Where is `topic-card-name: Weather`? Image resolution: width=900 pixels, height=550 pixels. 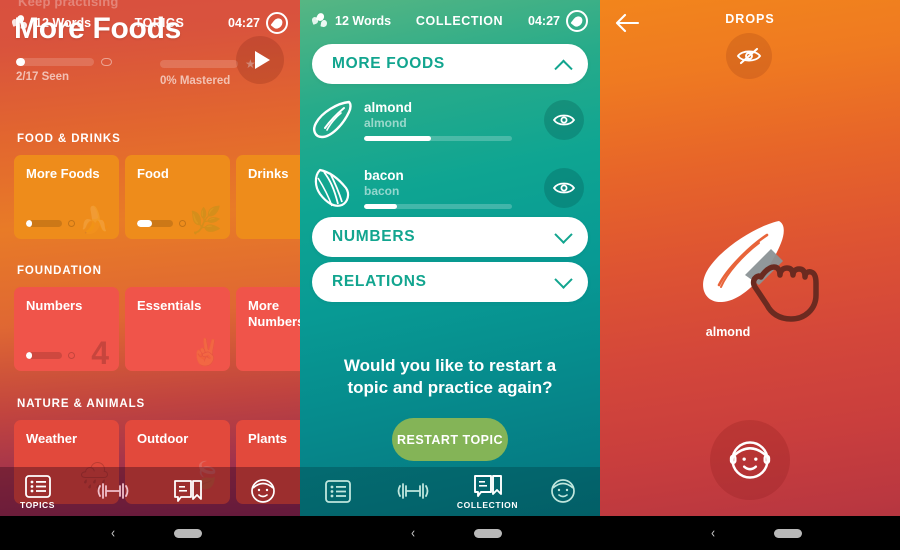 topic-card-name: Weather is located at coordinates (52, 438).